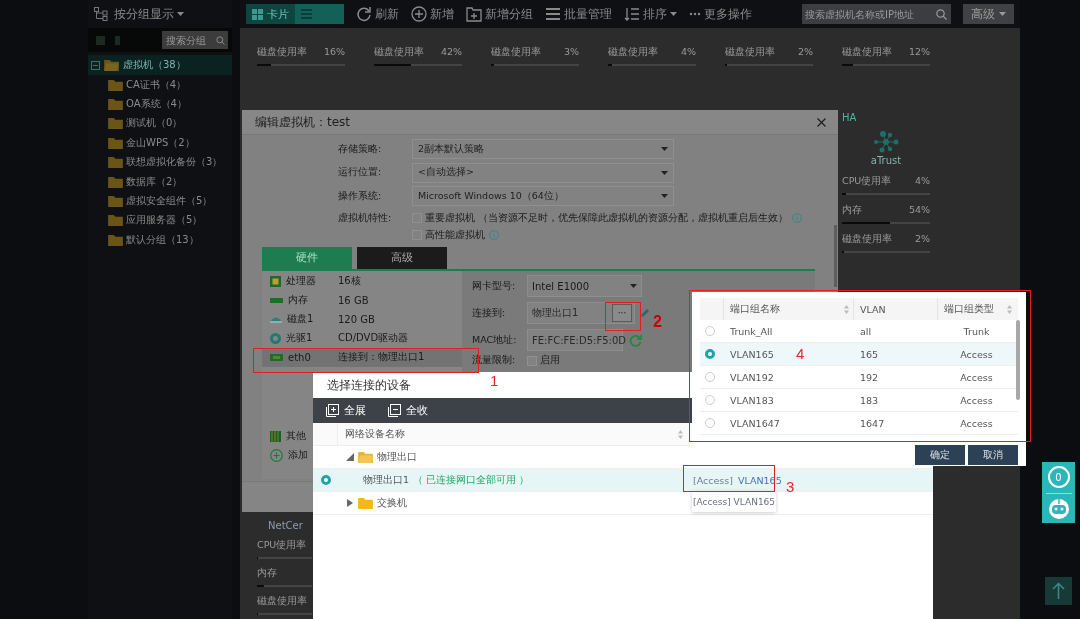 This screenshot has height=619, width=1080. I want to click on suggestion-menu: [Access] VLAN165, so click(734, 501).